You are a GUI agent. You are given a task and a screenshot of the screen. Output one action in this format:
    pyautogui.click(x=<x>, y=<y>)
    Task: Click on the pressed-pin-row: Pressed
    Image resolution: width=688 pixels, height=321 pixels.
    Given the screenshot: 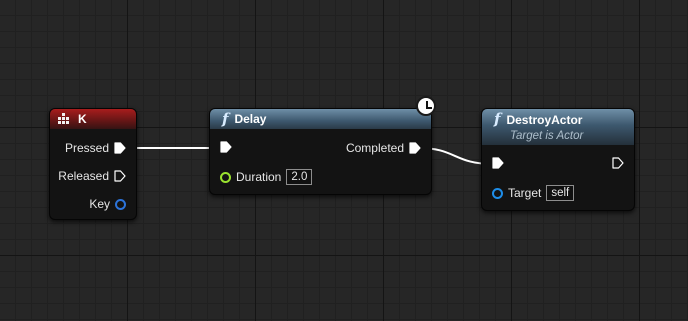 What is the action you would take?
    pyautogui.click(x=95, y=148)
    